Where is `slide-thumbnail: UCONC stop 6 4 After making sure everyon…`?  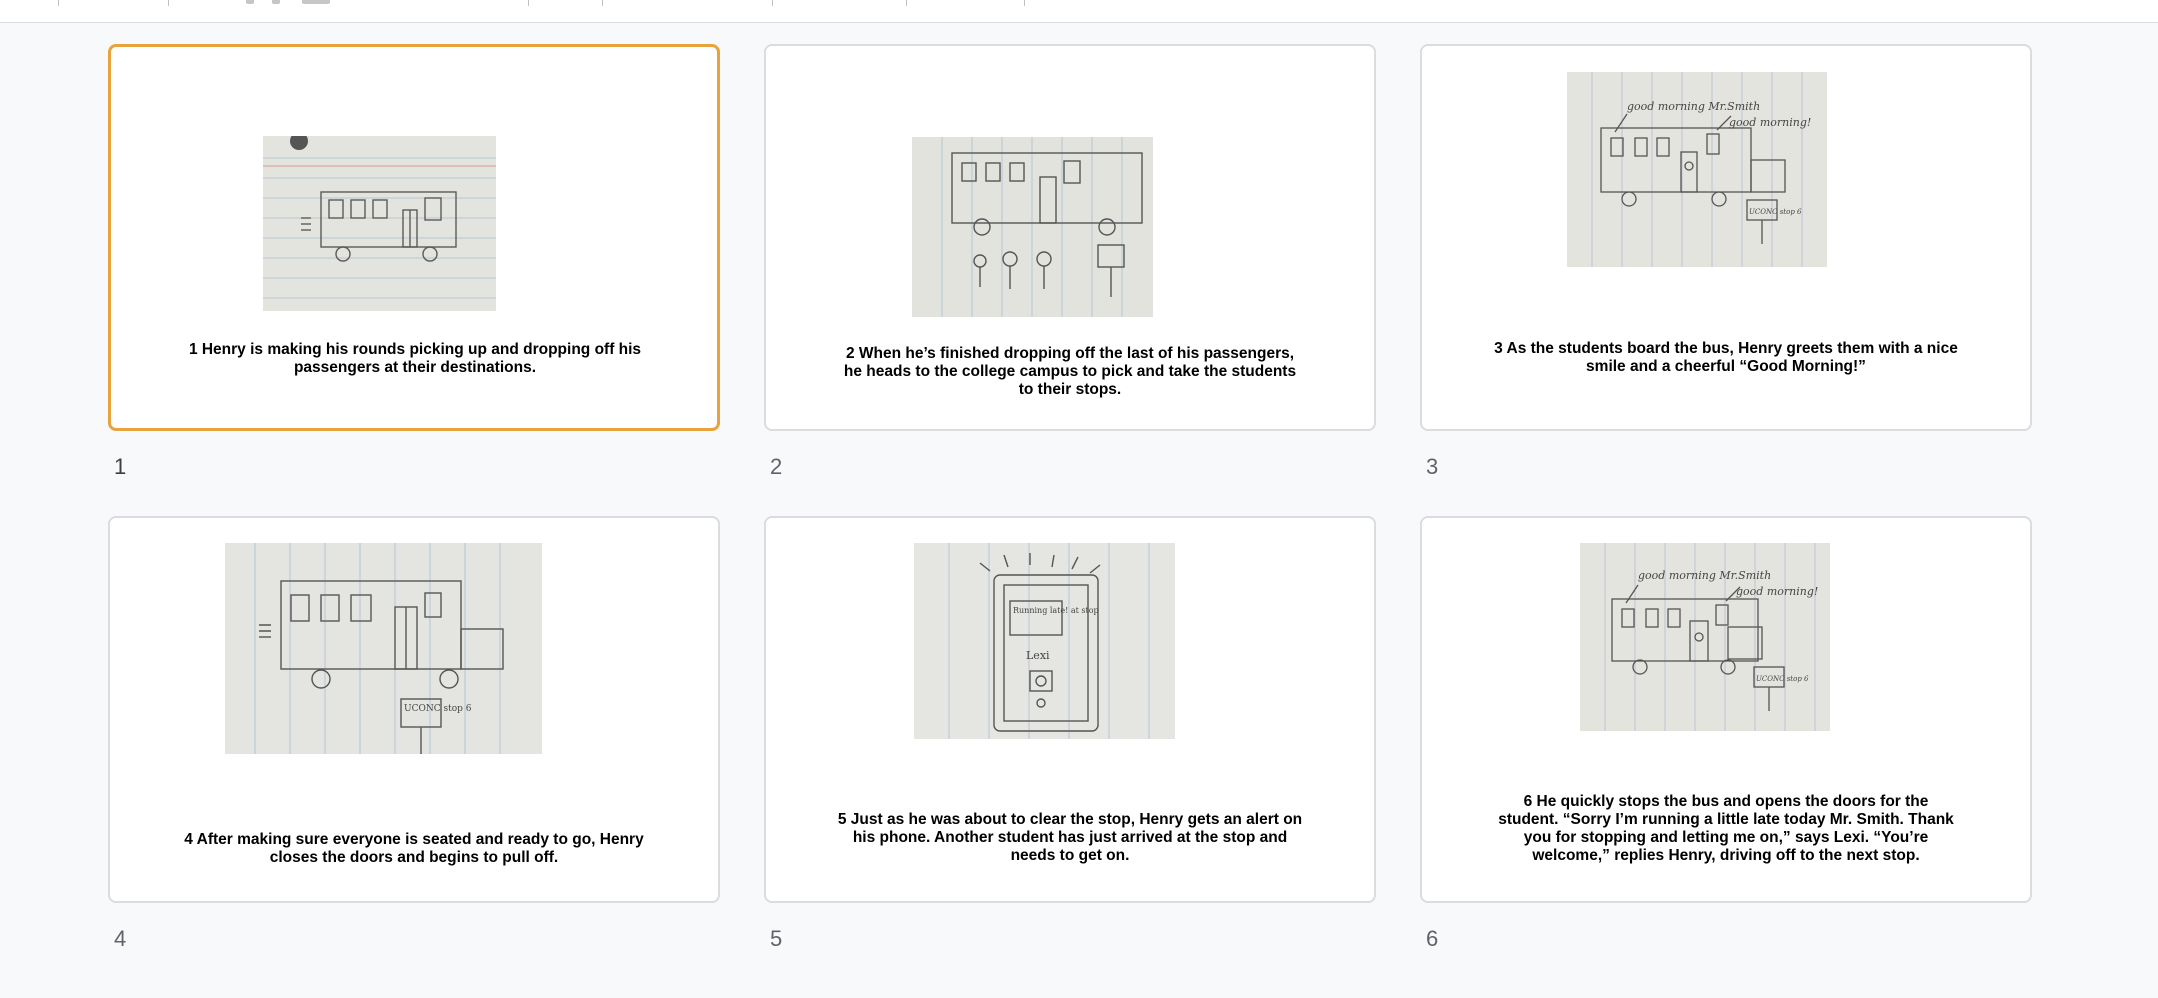 slide-thumbnail: UCONC stop 6 4 After making sure everyon… is located at coordinates (414, 709).